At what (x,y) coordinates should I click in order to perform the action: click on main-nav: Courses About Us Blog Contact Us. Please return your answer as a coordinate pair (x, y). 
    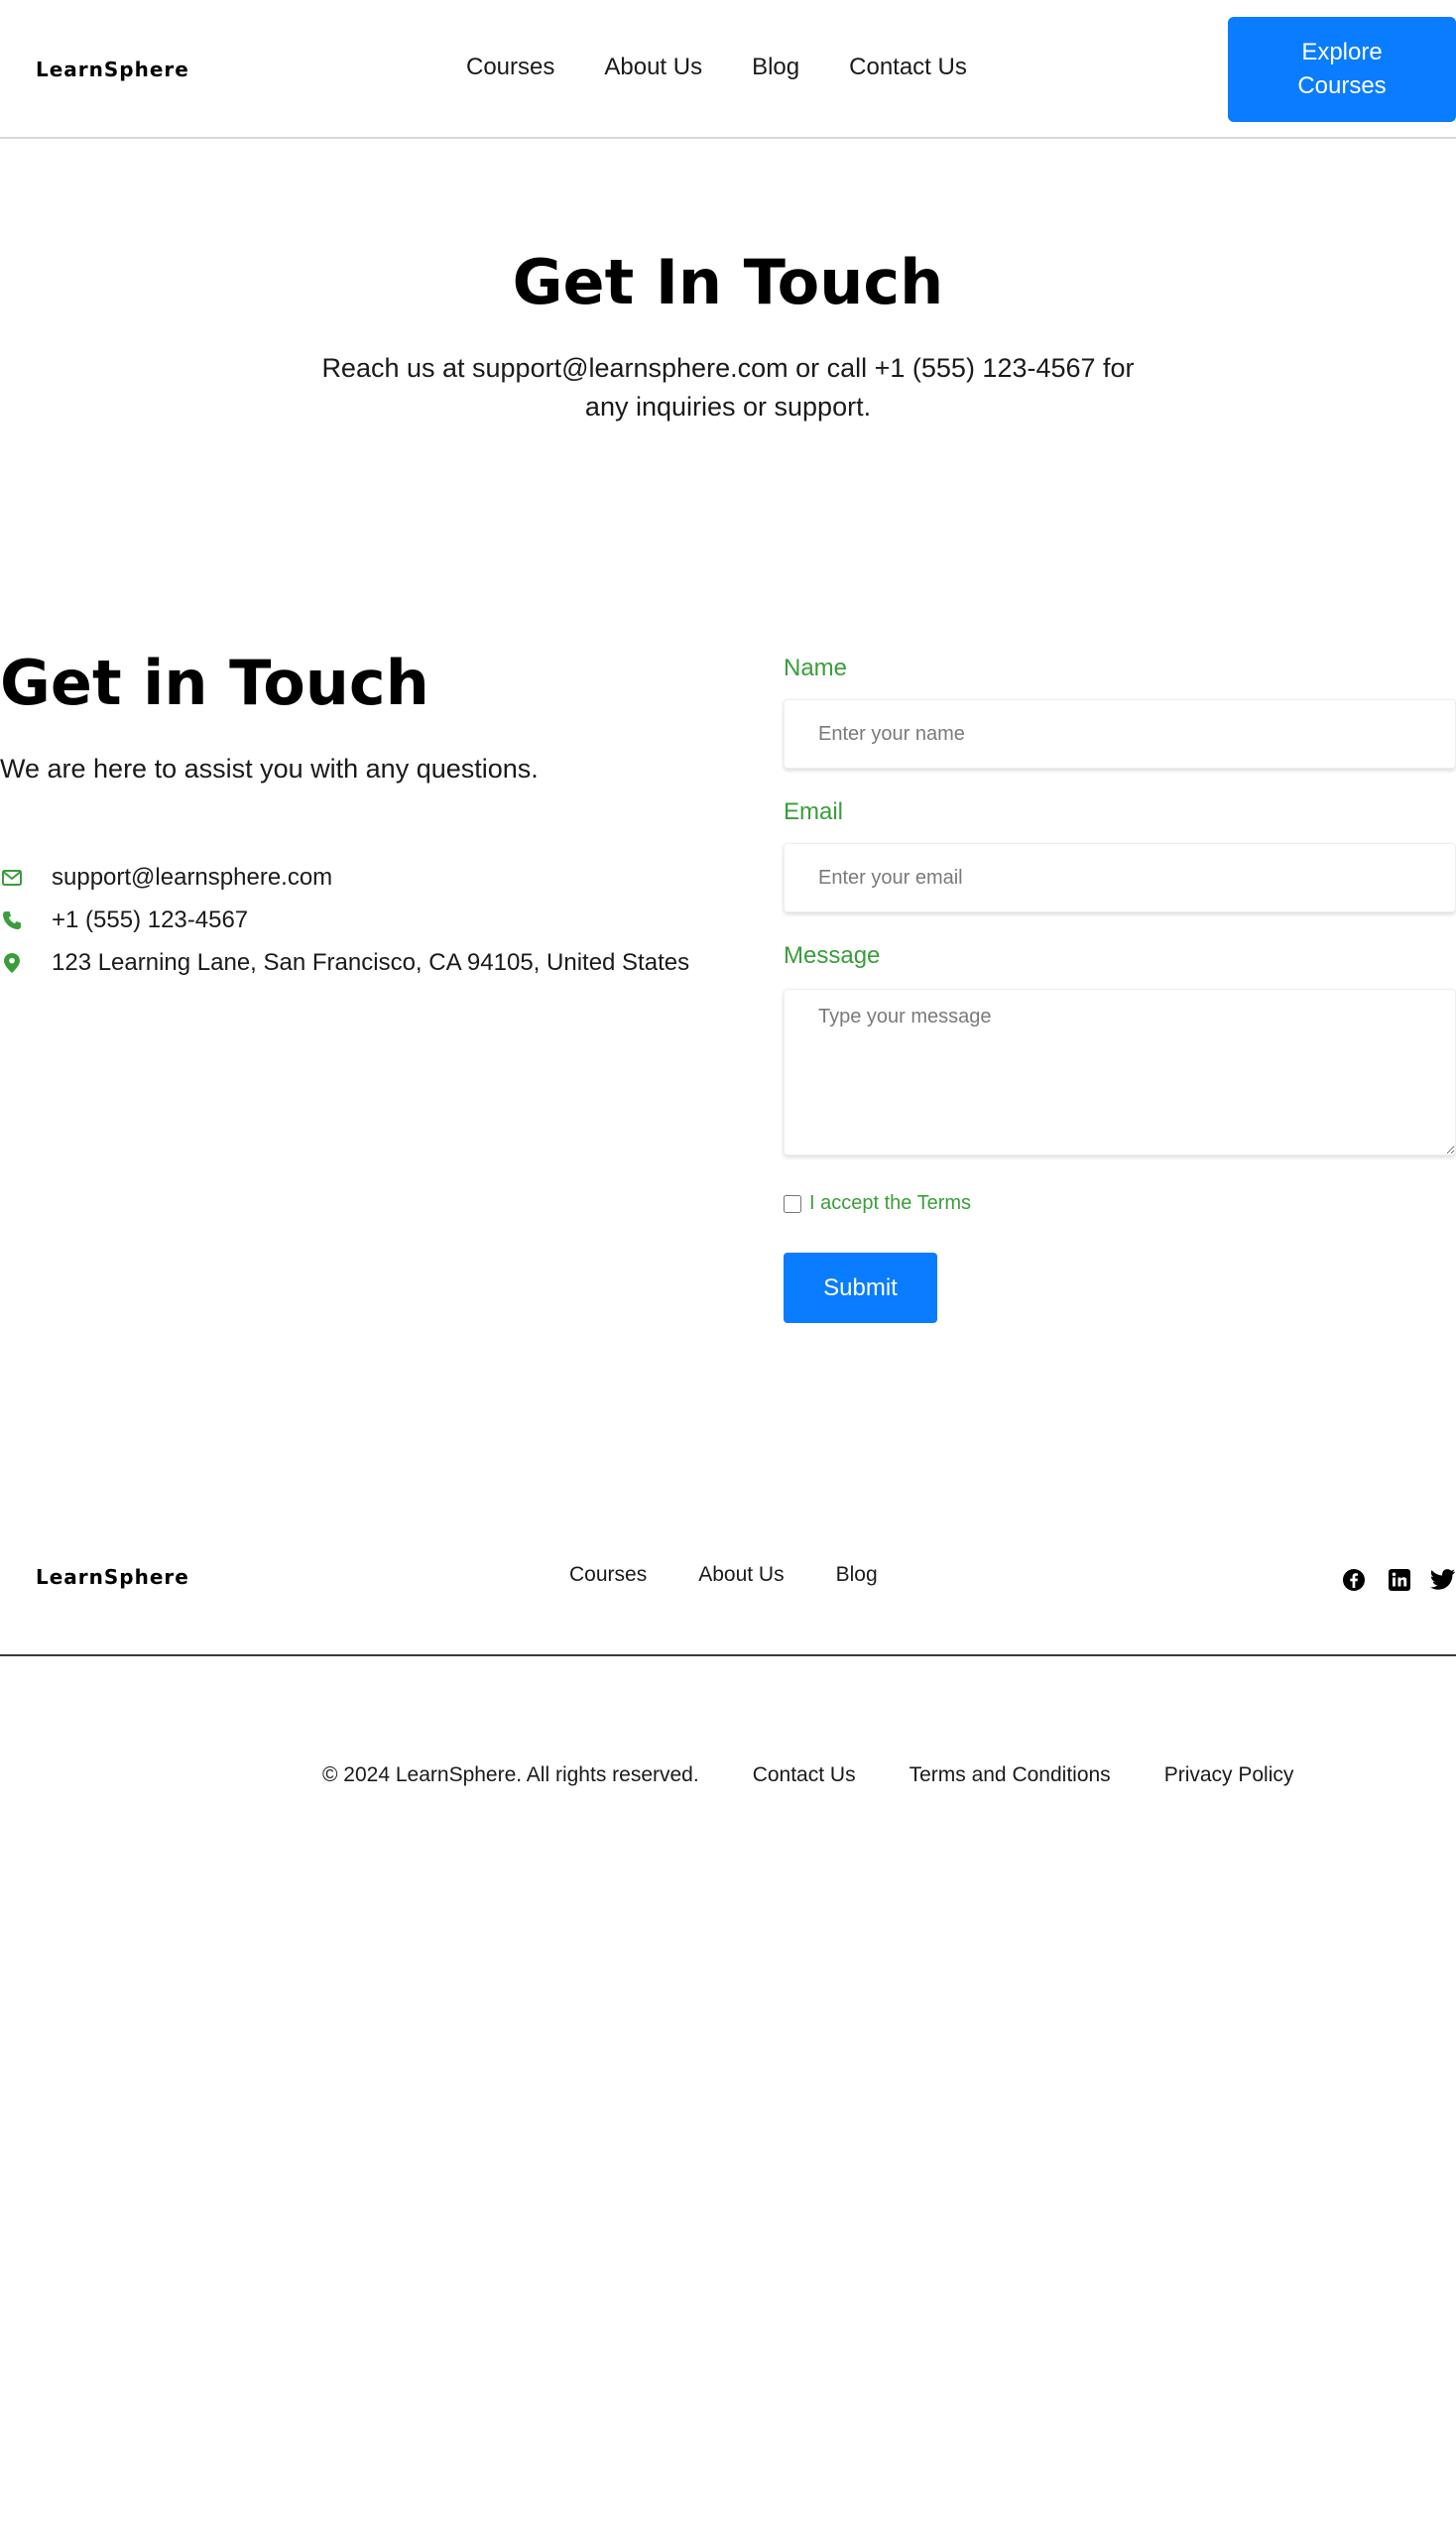
    Looking at the image, I should click on (716, 67).